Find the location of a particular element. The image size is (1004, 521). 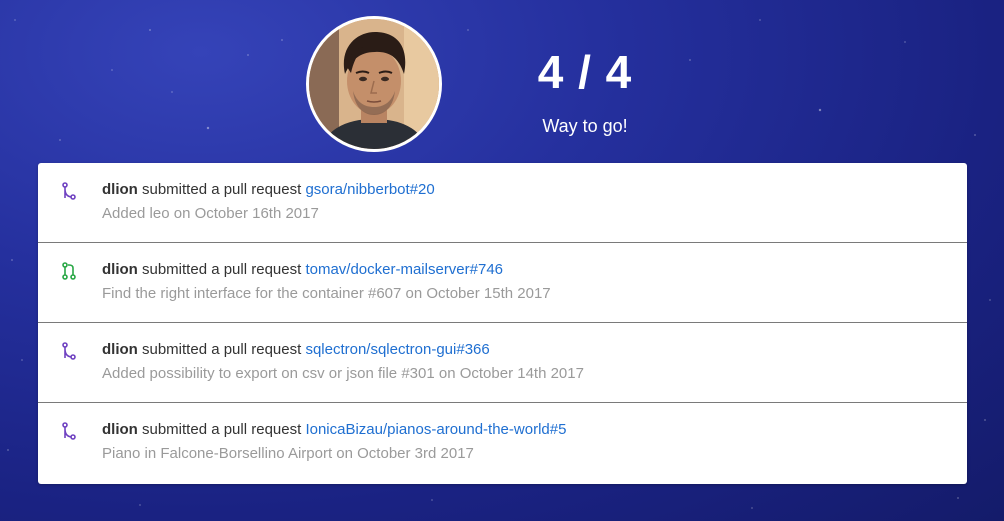

avatar is located at coordinates (374, 84).